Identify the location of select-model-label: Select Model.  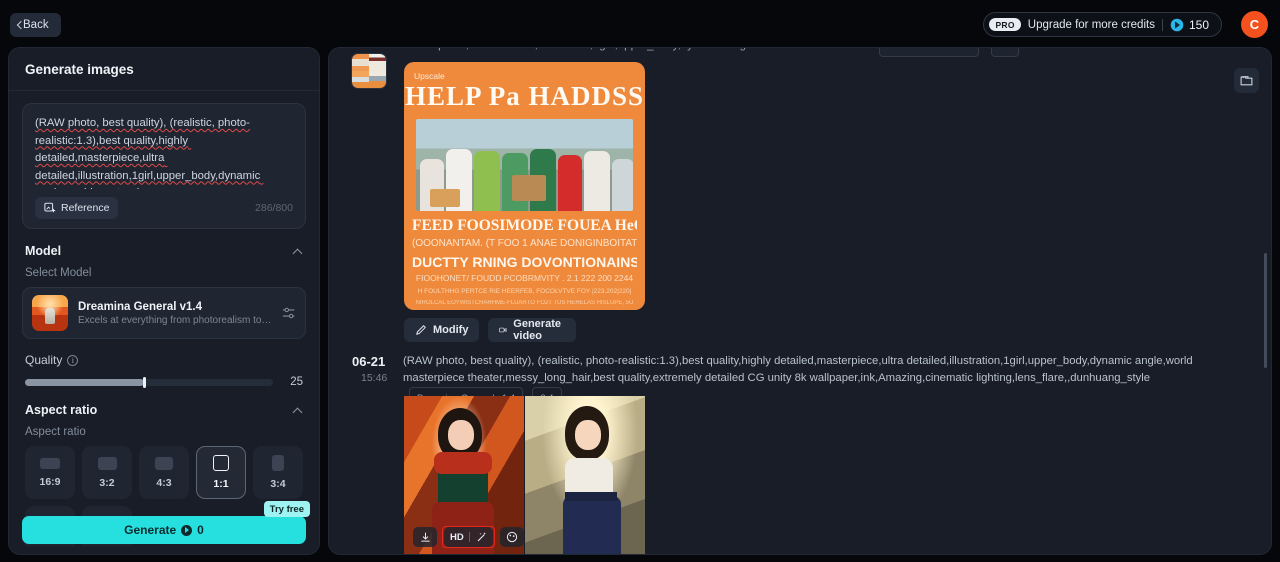
(58, 273).